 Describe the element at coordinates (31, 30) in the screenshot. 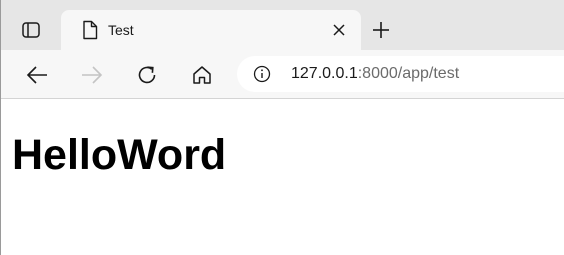

I see `tab-actions-icon` at that location.